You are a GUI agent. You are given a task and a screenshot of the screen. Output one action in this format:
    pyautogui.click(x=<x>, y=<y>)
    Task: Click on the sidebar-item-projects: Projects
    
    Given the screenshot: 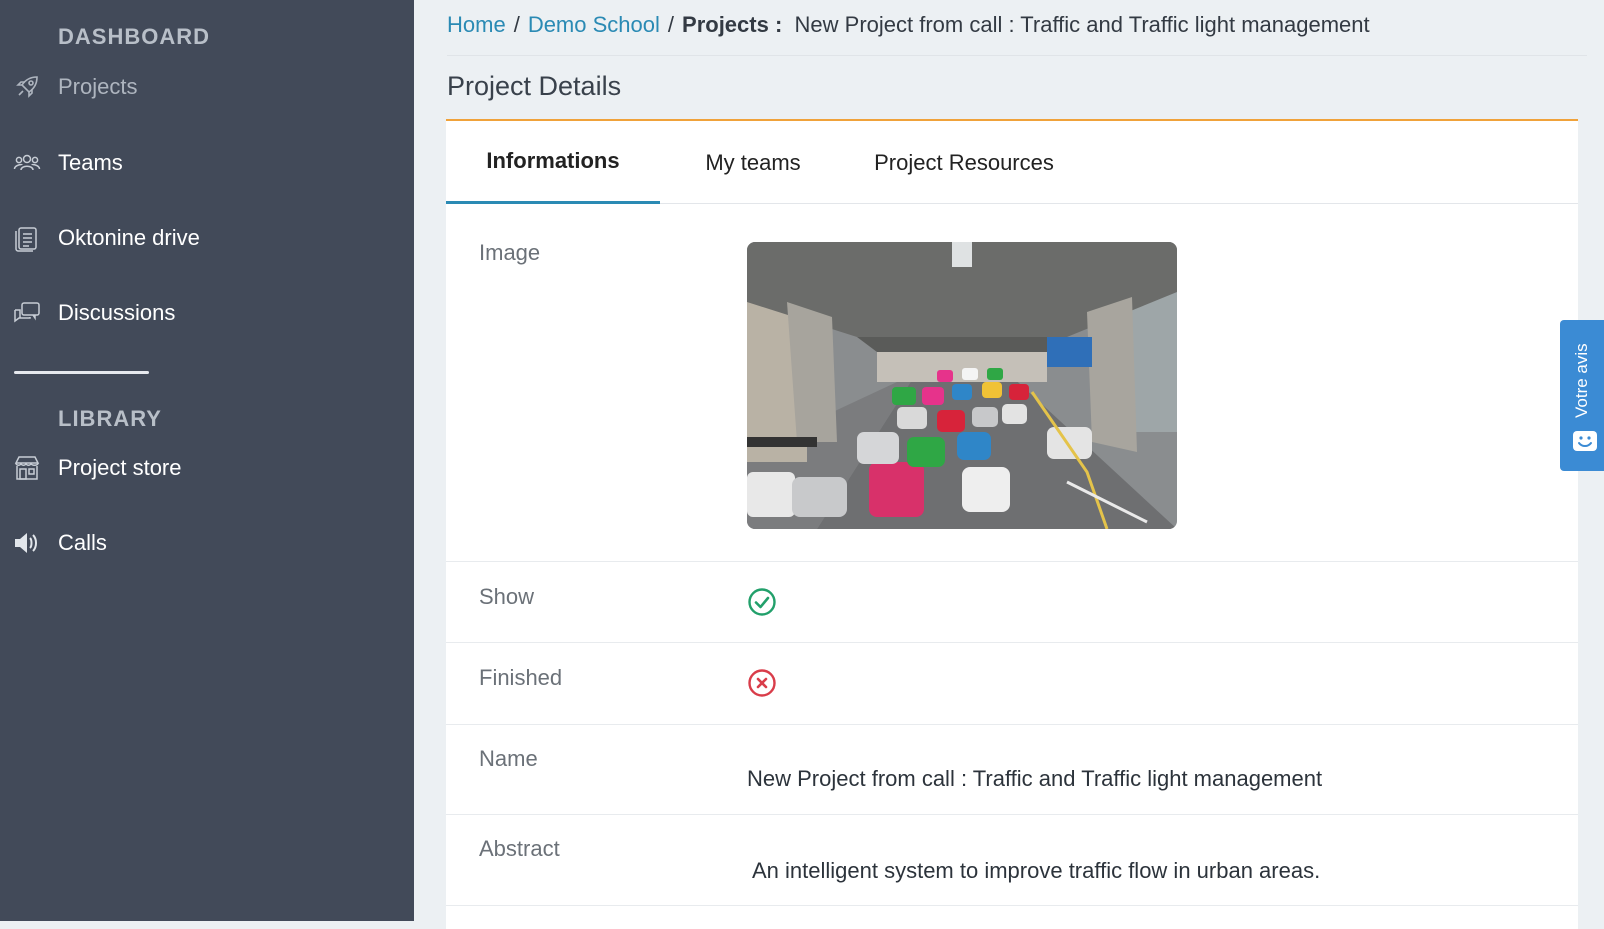 What is the action you would take?
    pyautogui.click(x=207, y=87)
    